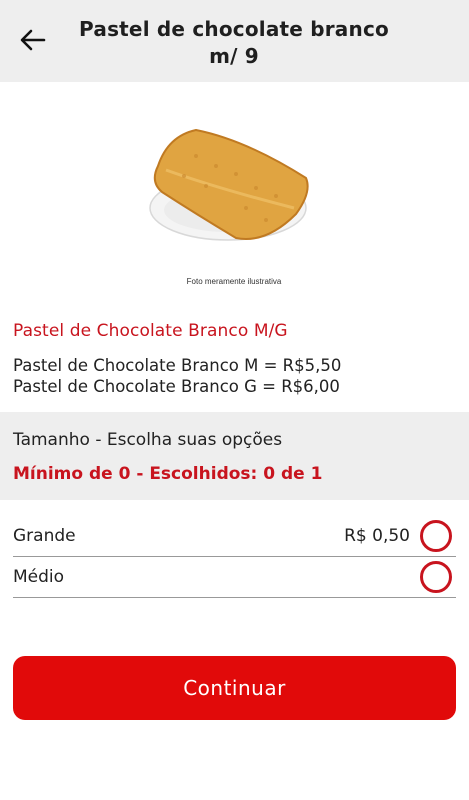 This screenshot has width=469, height=800. I want to click on back-button, so click(33, 40).